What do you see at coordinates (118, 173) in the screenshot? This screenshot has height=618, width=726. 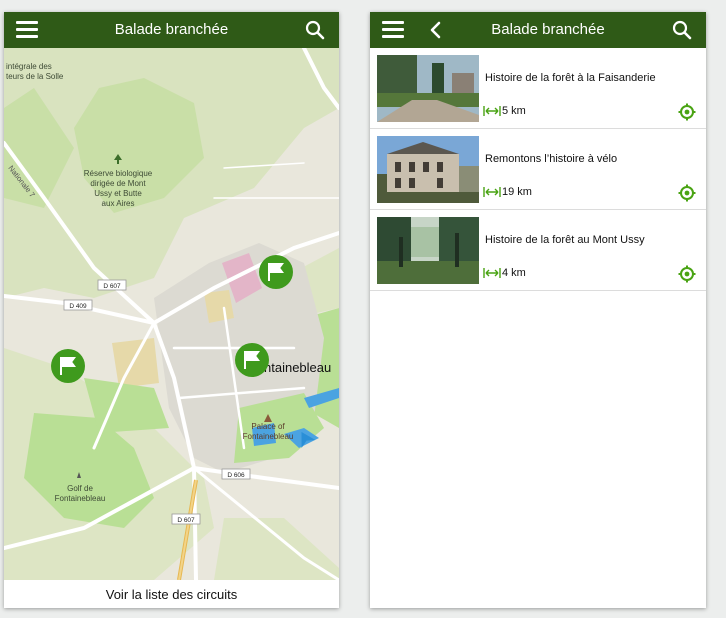 I see `map-label: Réserve biologique` at bounding box center [118, 173].